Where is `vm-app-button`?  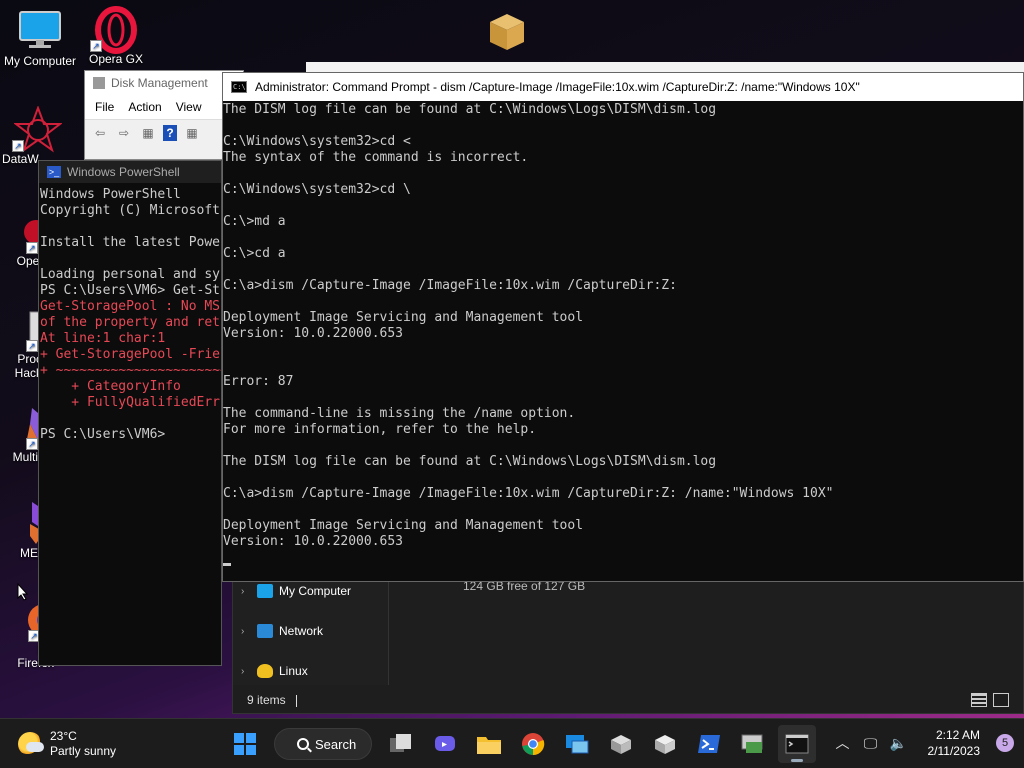
vm-app-button is located at coordinates (621, 744).